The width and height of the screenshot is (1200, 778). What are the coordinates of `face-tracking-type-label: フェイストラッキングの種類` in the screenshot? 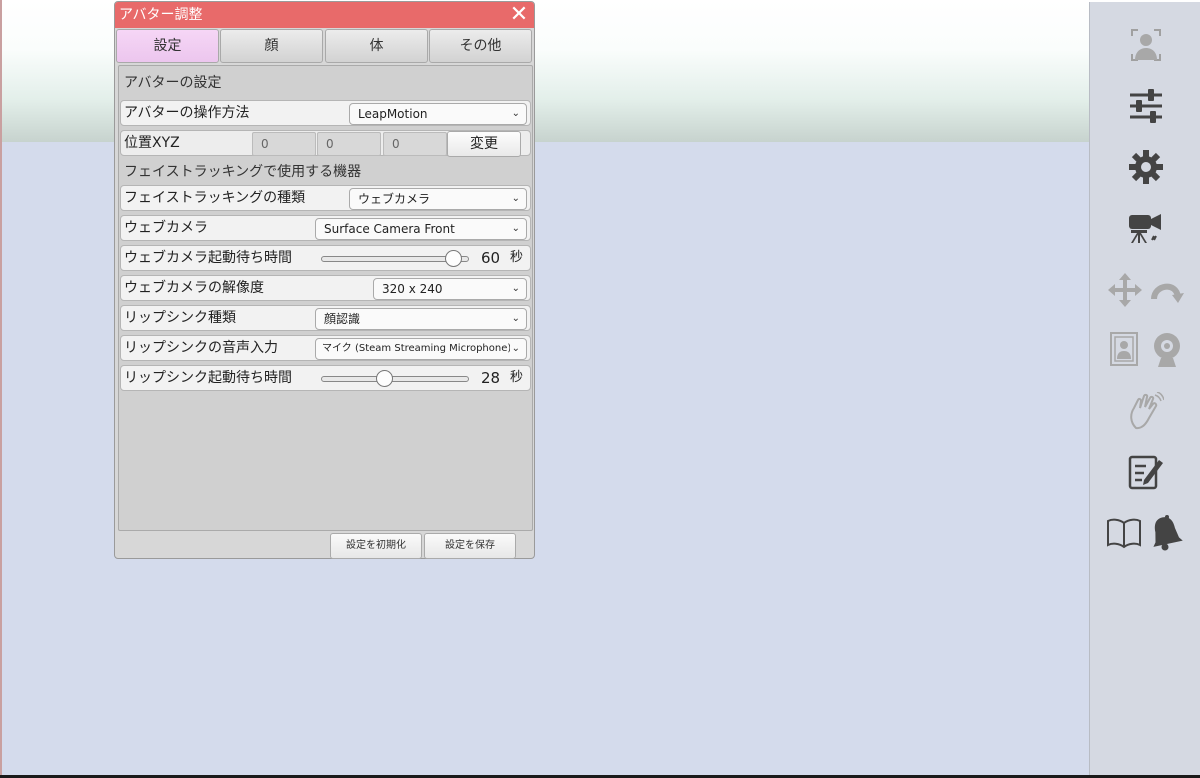 It's located at (215, 198).